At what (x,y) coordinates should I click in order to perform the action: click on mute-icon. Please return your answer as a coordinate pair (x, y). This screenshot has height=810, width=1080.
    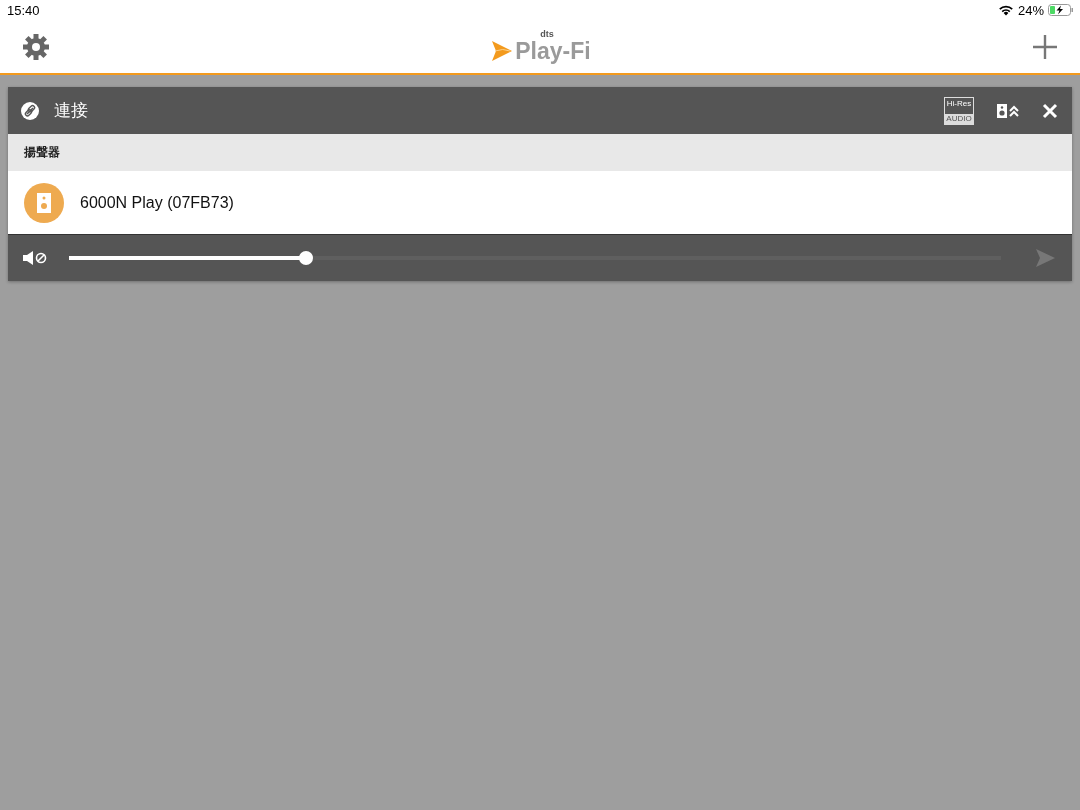
    Looking at the image, I should click on (35, 258).